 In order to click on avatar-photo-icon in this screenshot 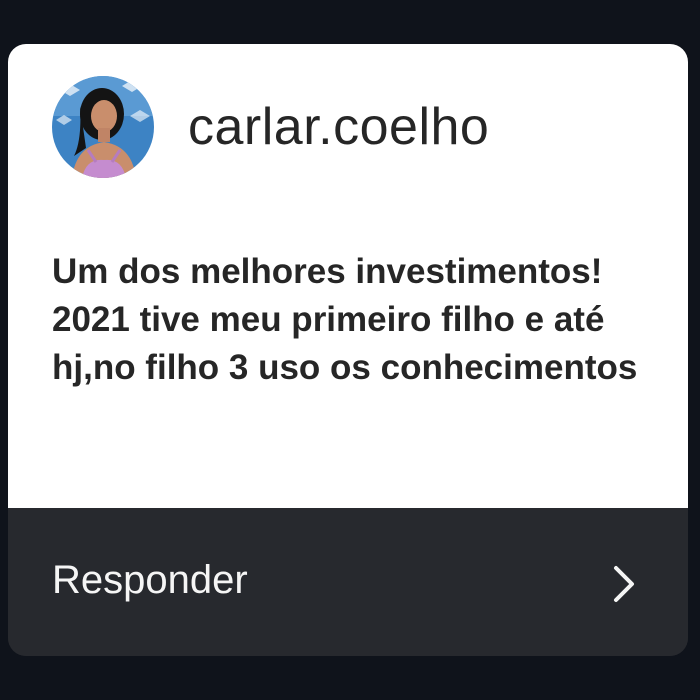, I will do `click(103, 127)`.